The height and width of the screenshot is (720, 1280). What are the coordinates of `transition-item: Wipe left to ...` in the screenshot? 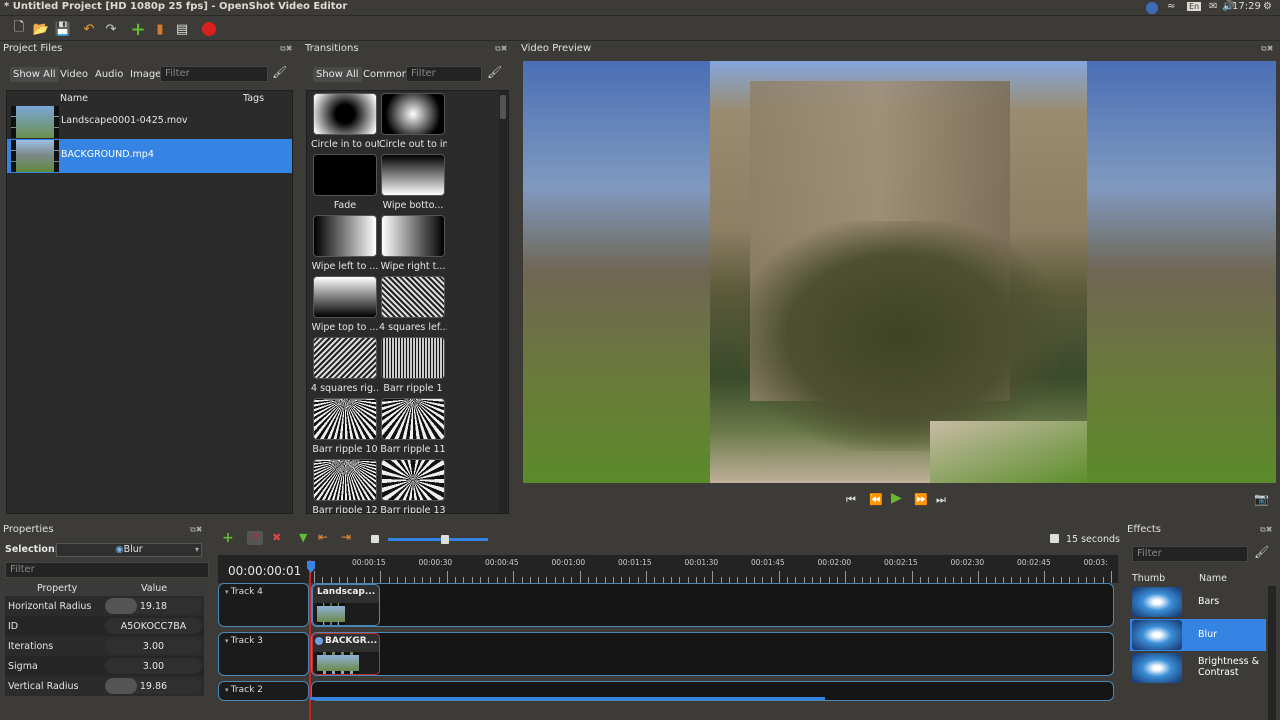 It's located at (345, 245).